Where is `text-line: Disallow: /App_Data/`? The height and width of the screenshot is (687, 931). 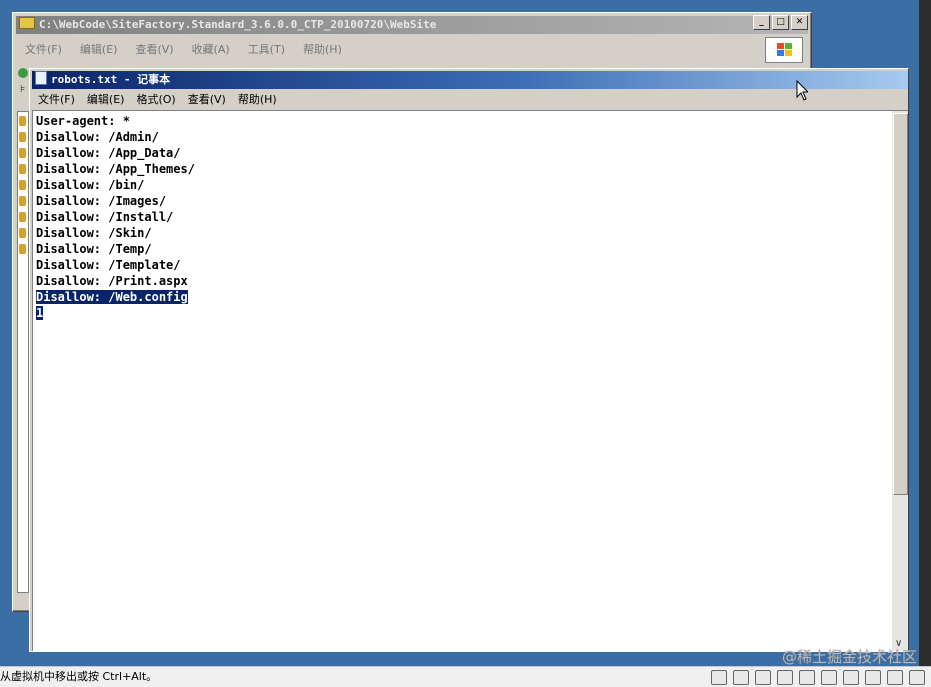 text-line: Disallow: /App_Data/ is located at coordinates (108, 153).